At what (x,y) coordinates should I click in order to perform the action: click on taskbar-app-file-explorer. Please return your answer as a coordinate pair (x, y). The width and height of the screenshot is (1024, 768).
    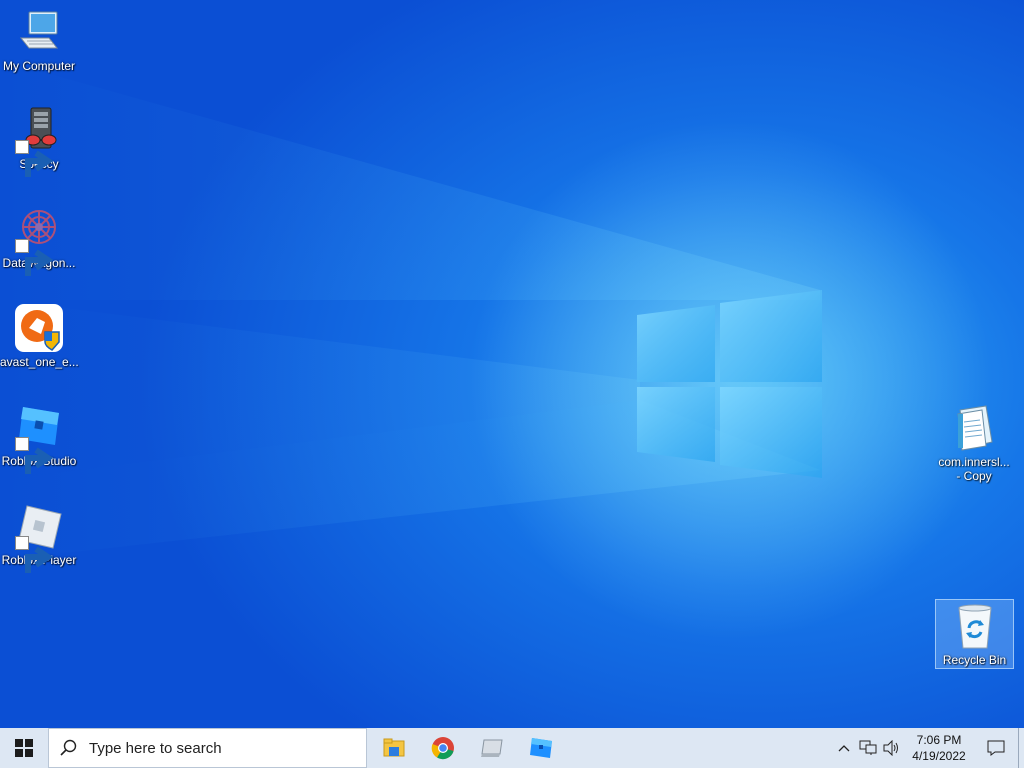
    Looking at the image, I should click on (393, 748).